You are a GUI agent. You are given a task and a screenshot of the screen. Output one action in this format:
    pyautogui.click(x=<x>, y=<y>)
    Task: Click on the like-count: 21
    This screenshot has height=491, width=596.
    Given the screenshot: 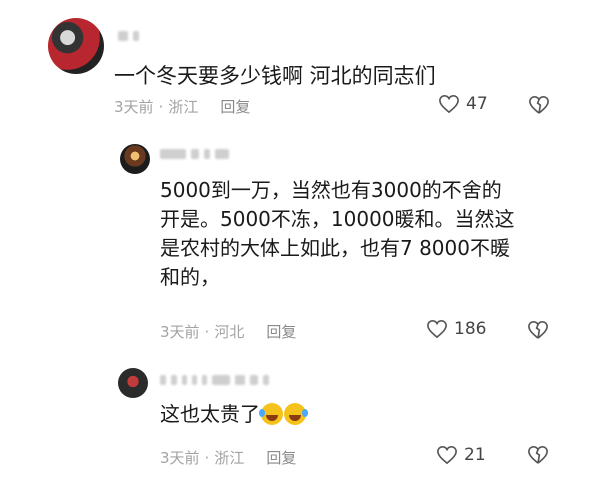 What is the action you would take?
    pyautogui.click(x=475, y=455)
    